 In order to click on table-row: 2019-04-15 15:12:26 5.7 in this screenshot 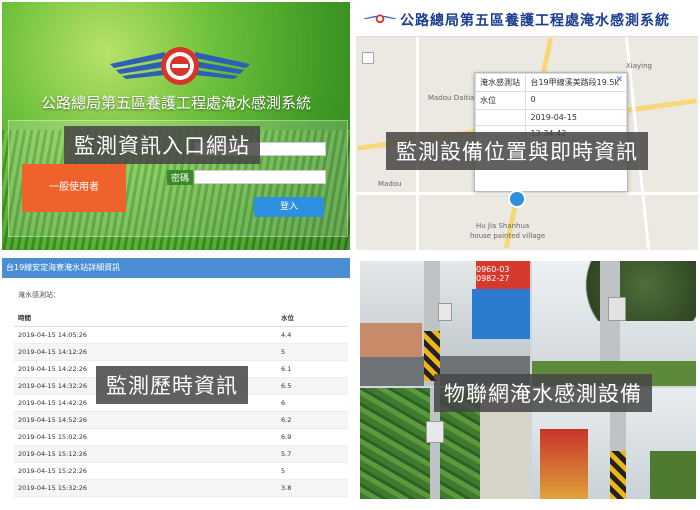, I will do `click(181, 454)`.